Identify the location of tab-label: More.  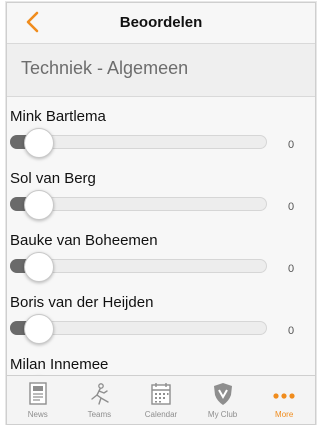
(284, 414).